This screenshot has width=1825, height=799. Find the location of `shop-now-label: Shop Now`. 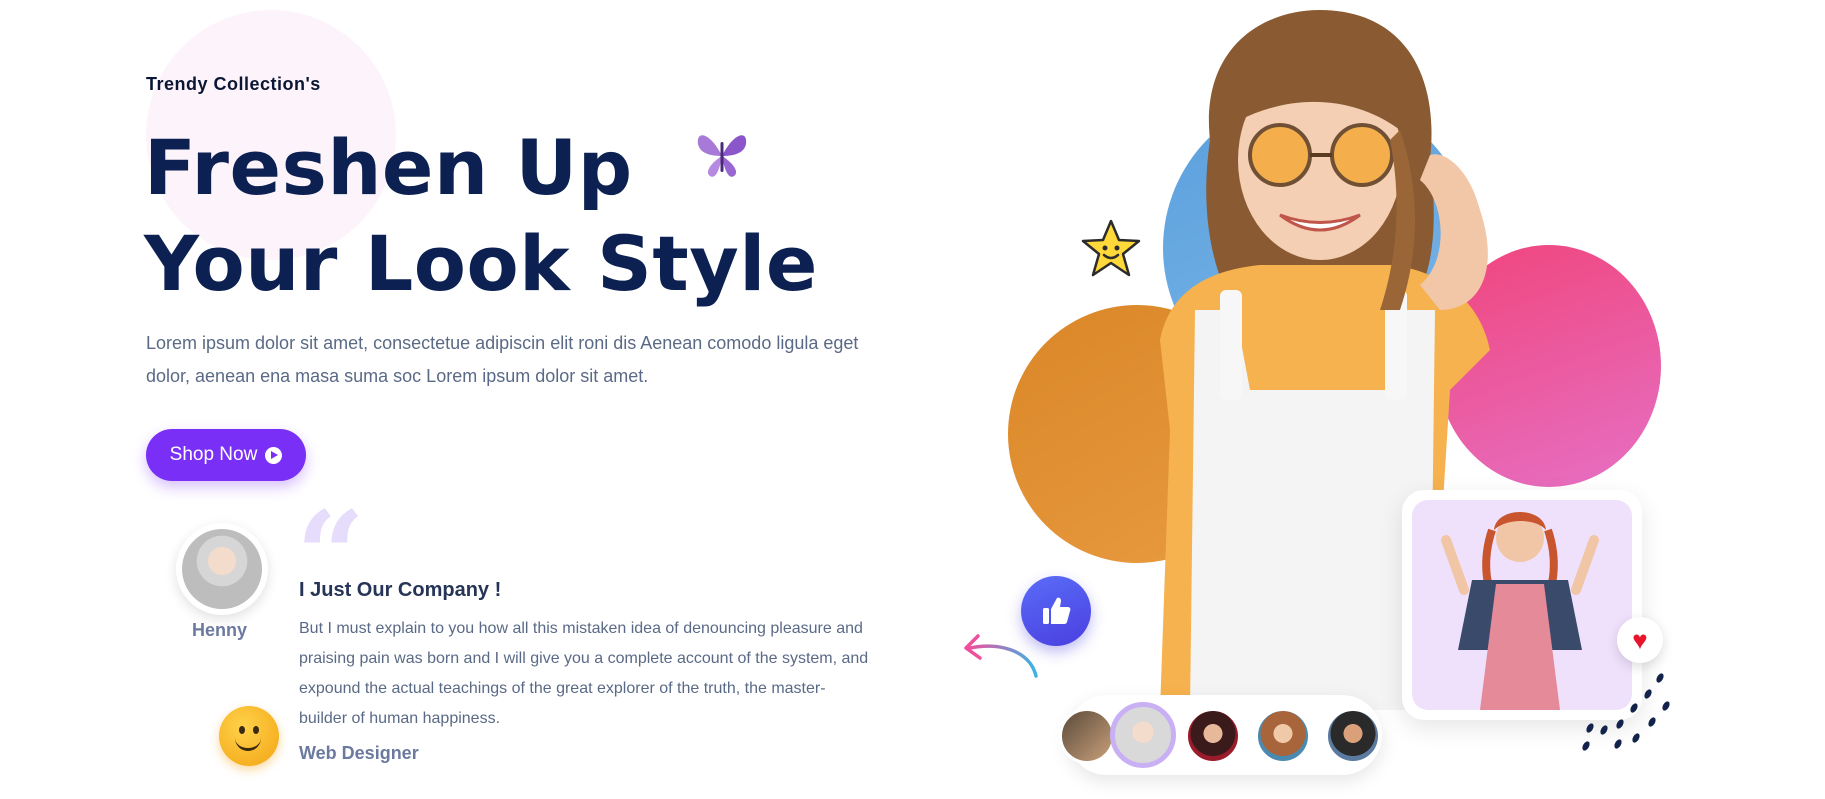

shop-now-label: Shop Now is located at coordinates (213, 454).